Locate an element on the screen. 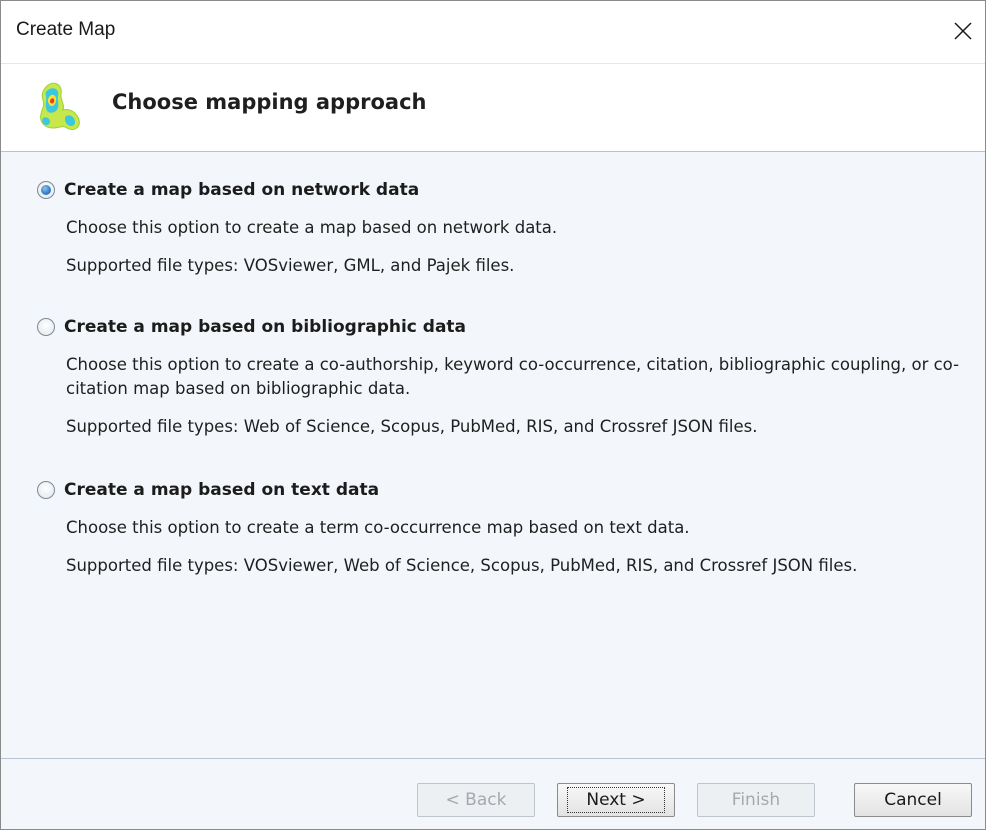  next-button-label: Next > is located at coordinates (616, 800).